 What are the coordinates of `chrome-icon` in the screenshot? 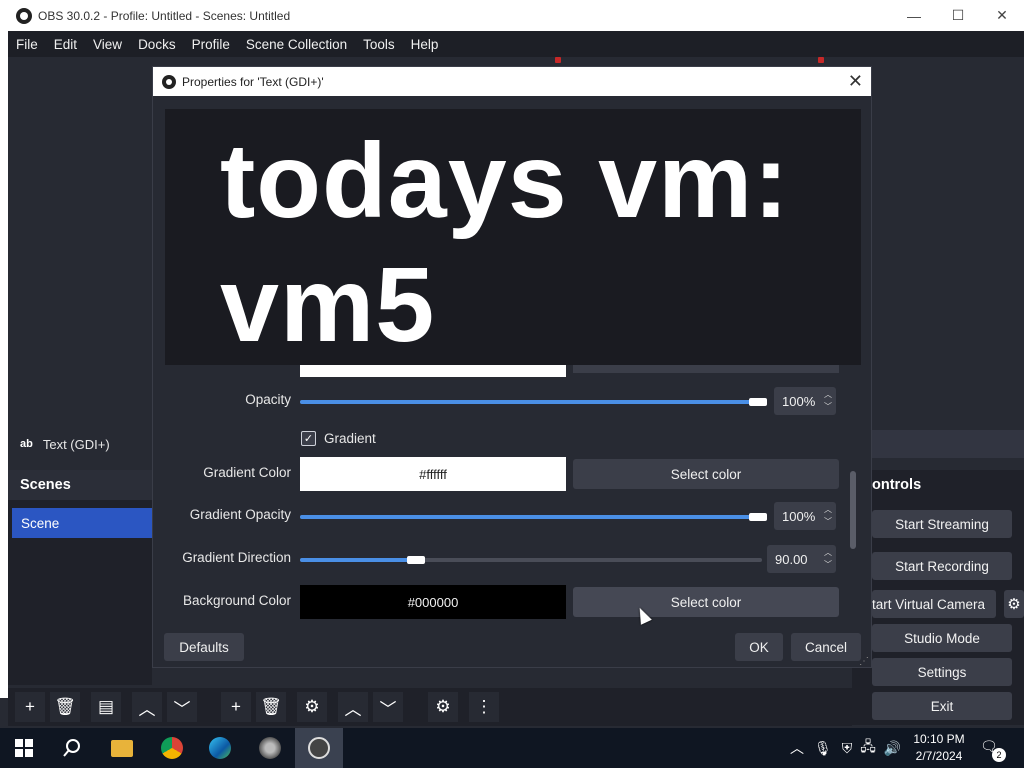 It's located at (172, 748).